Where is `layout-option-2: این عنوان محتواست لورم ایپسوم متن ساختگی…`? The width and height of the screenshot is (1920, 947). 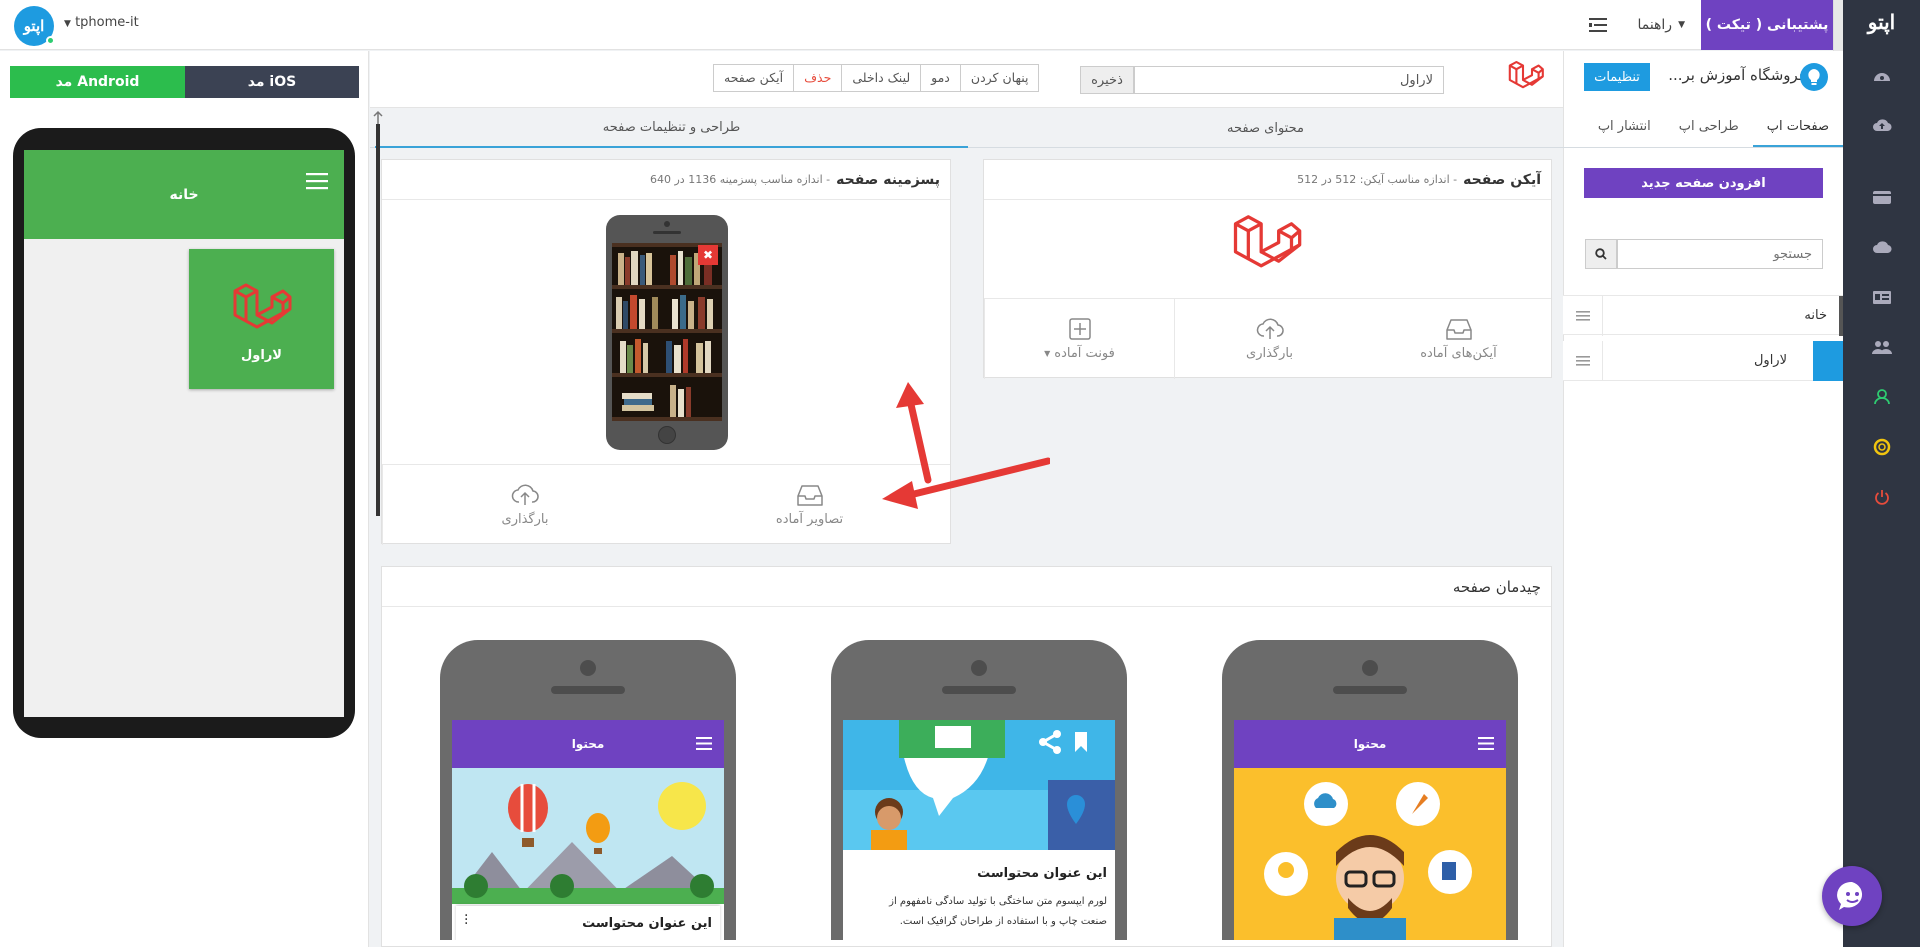
layout-option-2: این عنوان محتواست لورم ایپسوم متن ساختگی… is located at coordinates (979, 790).